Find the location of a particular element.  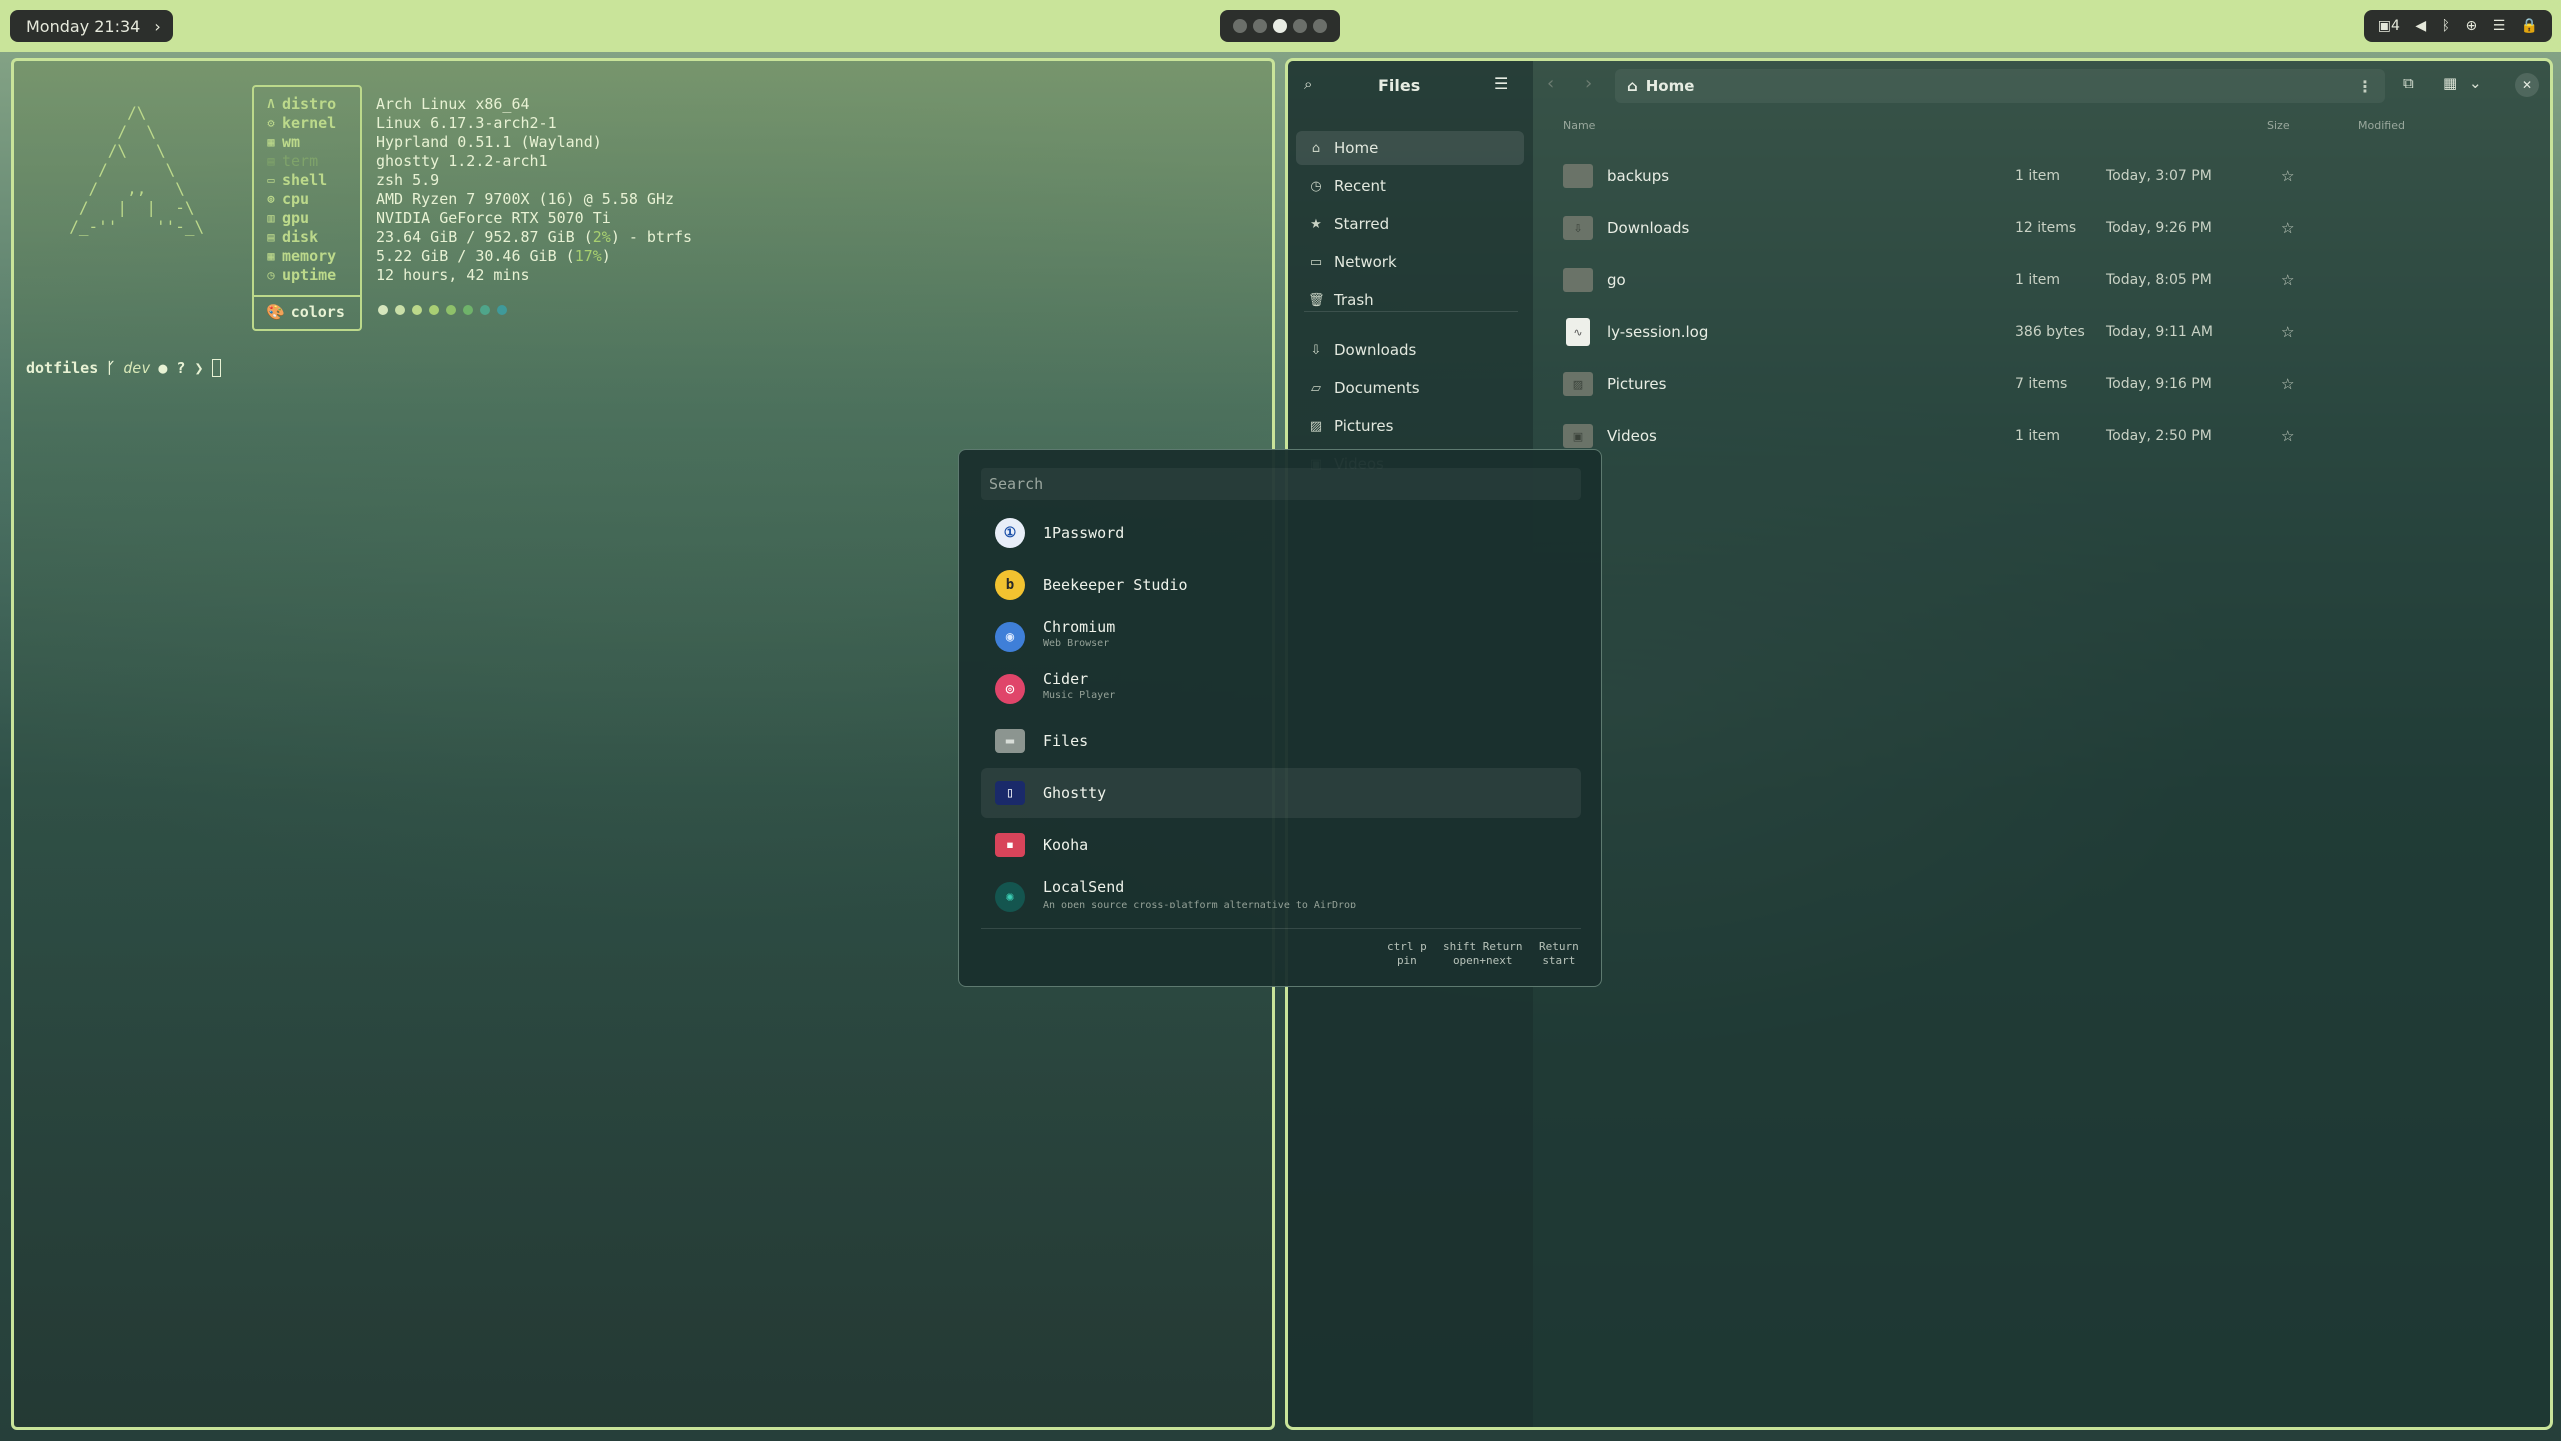

network-icon: ⊕ is located at coordinates (2472, 26).